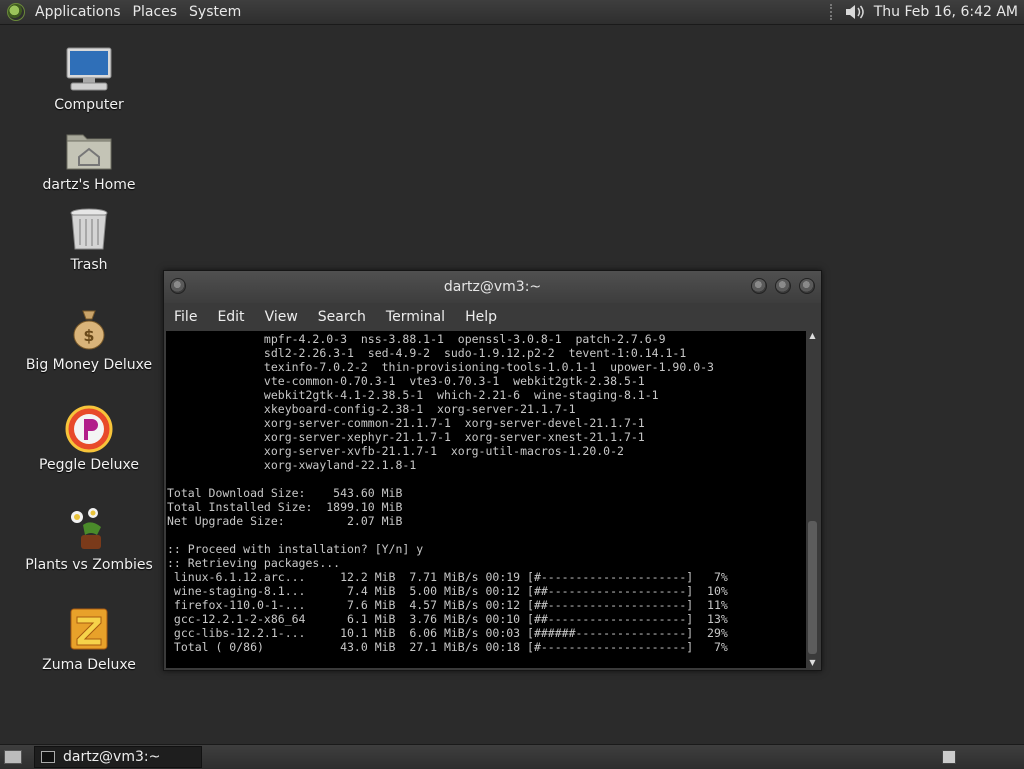 Image resolution: width=1024 pixels, height=769 pixels. What do you see at coordinates (89, 365) in the screenshot?
I see `desktop-icon-label: Big Money Deluxe` at bounding box center [89, 365].